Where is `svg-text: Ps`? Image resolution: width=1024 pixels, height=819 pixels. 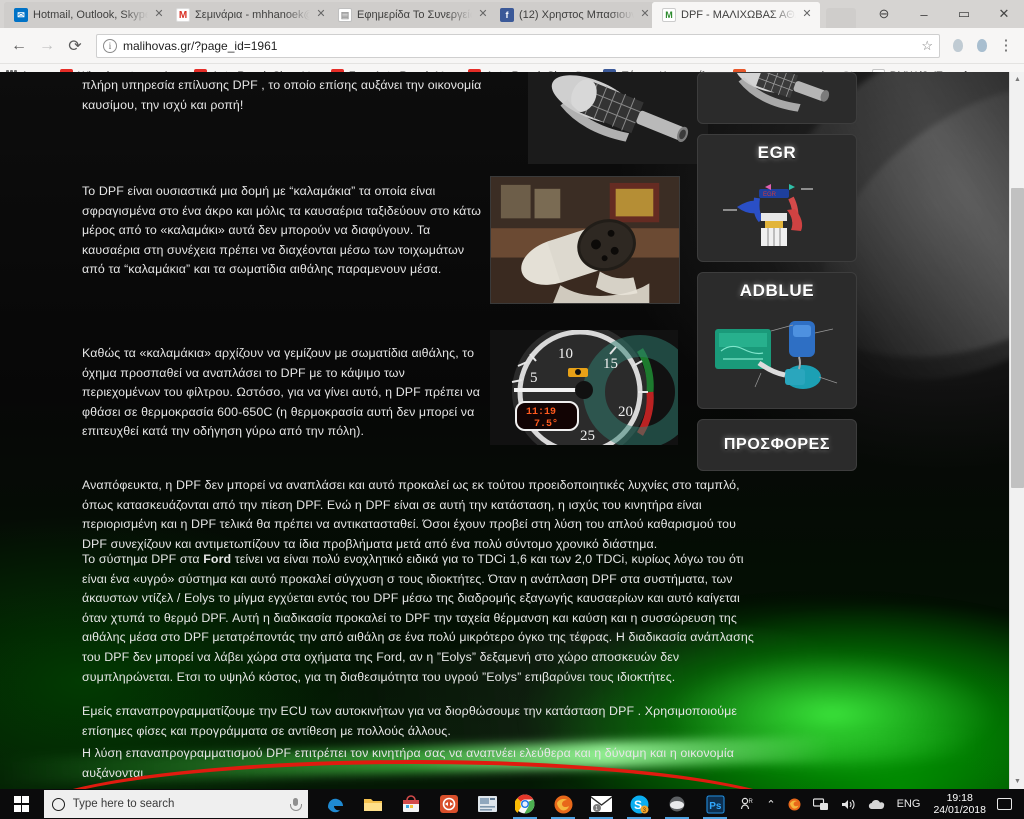
svg-text: Ps is located at coordinates (715, 806).